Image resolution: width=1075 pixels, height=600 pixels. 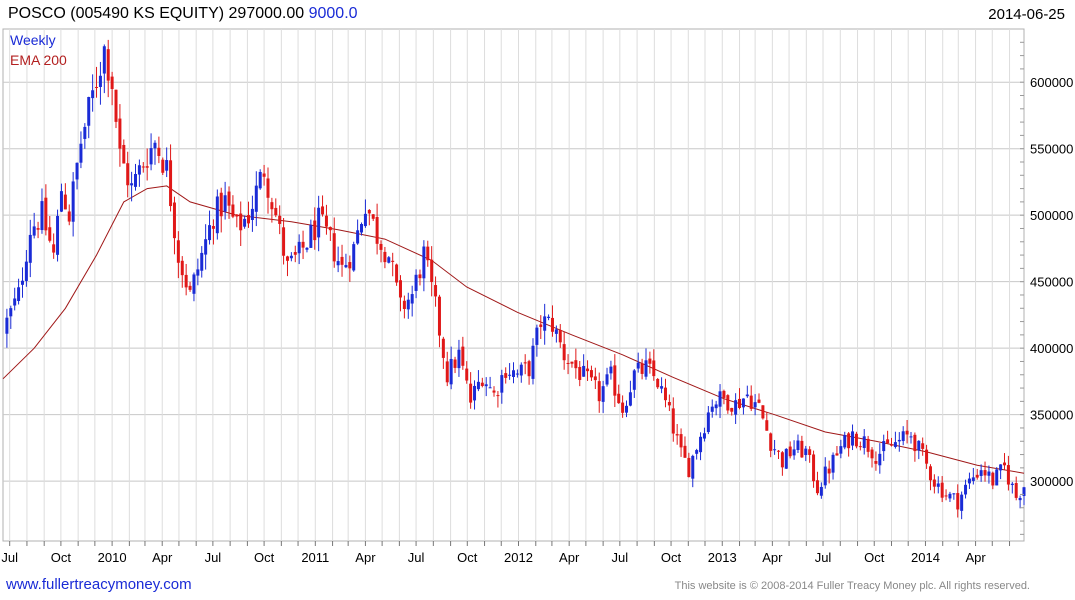 I want to click on y-tick-label: 400000, so click(x=1051, y=348).